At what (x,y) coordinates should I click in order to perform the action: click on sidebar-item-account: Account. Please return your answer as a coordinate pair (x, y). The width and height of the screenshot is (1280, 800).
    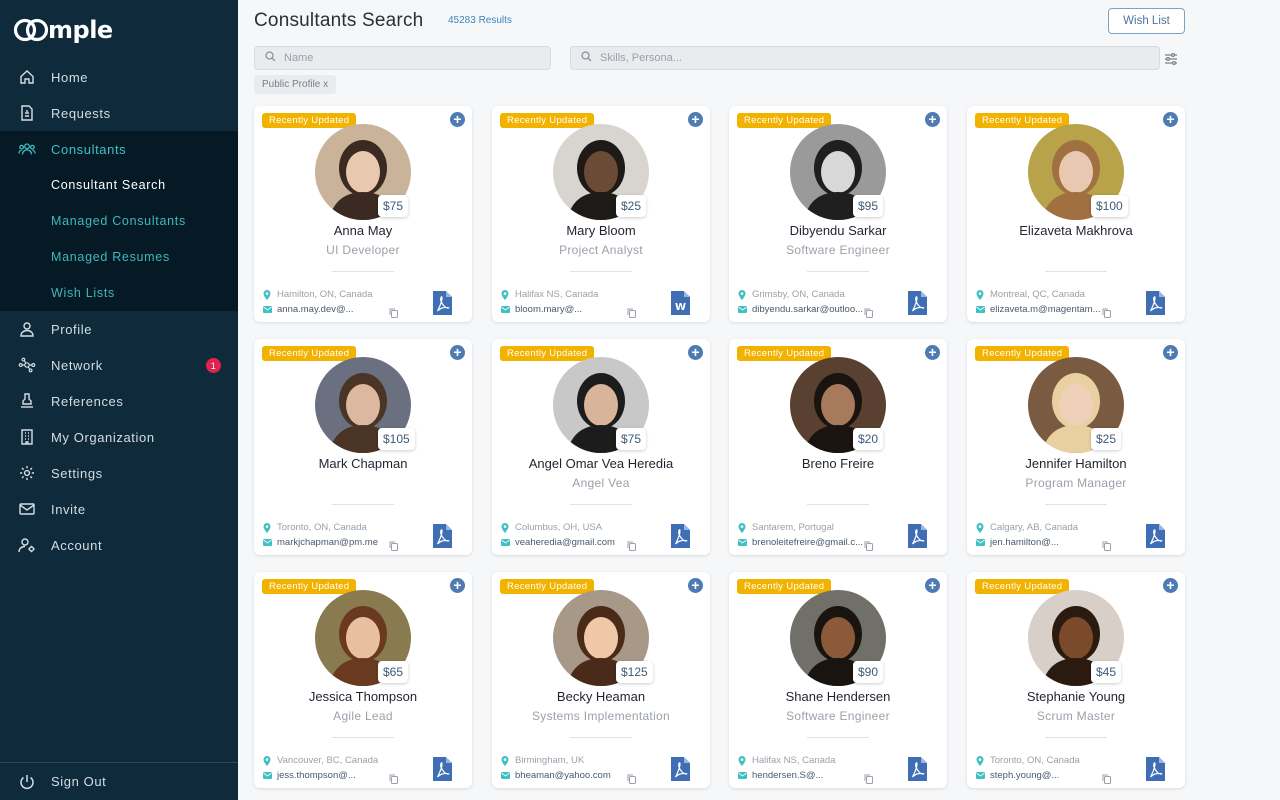
    Looking at the image, I should click on (119, 545).